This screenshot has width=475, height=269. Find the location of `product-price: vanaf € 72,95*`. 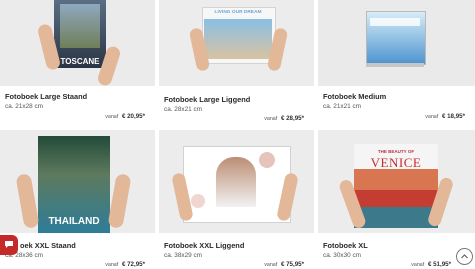

product-price: vanaf € 72,95* is located at coordinates (125, 264).